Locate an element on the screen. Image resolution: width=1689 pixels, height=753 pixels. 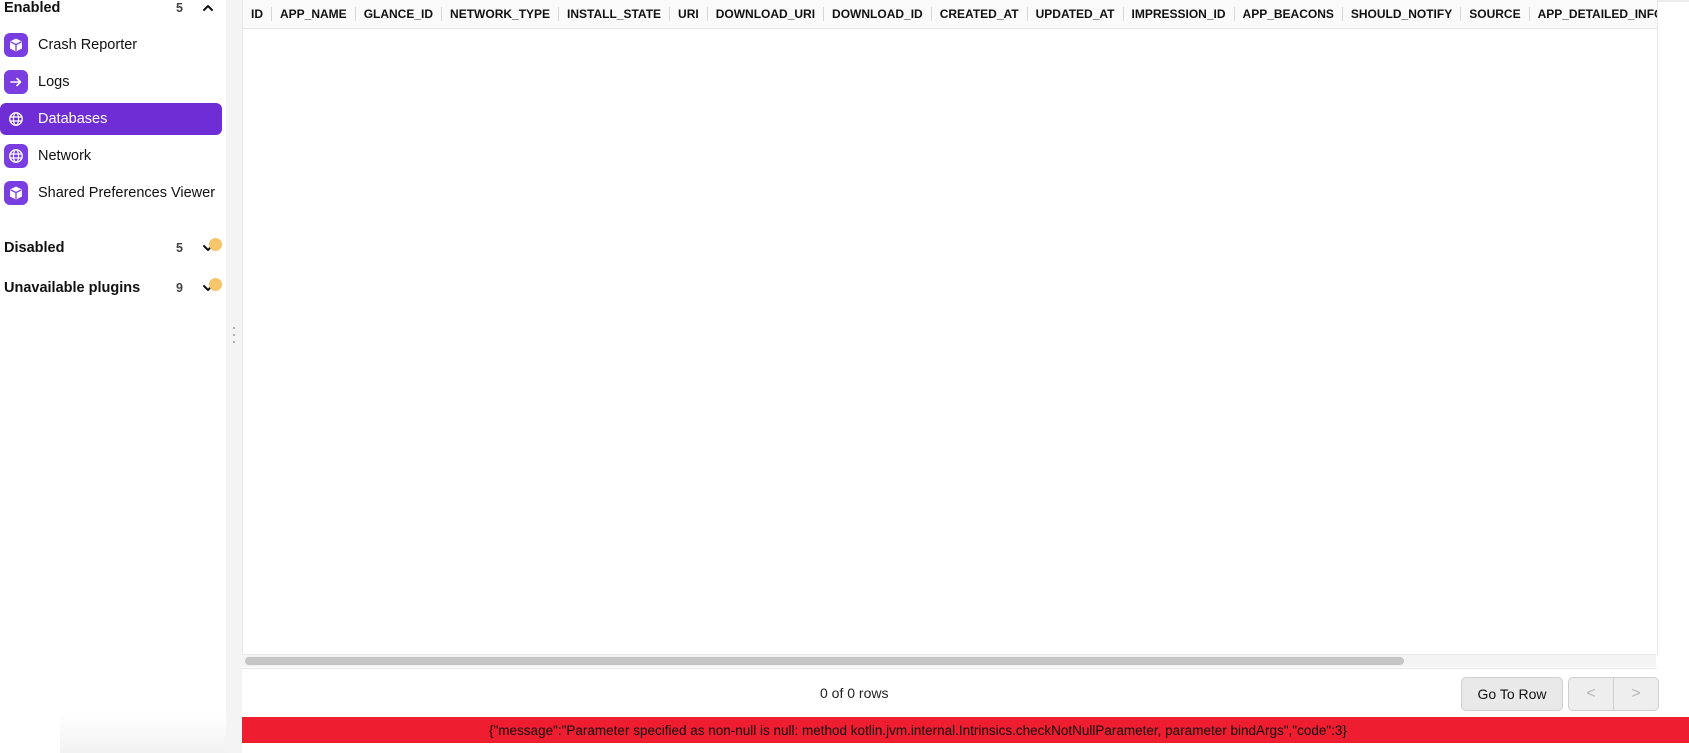
section-enabled-count: 5 is located at coordinates (179, 8).